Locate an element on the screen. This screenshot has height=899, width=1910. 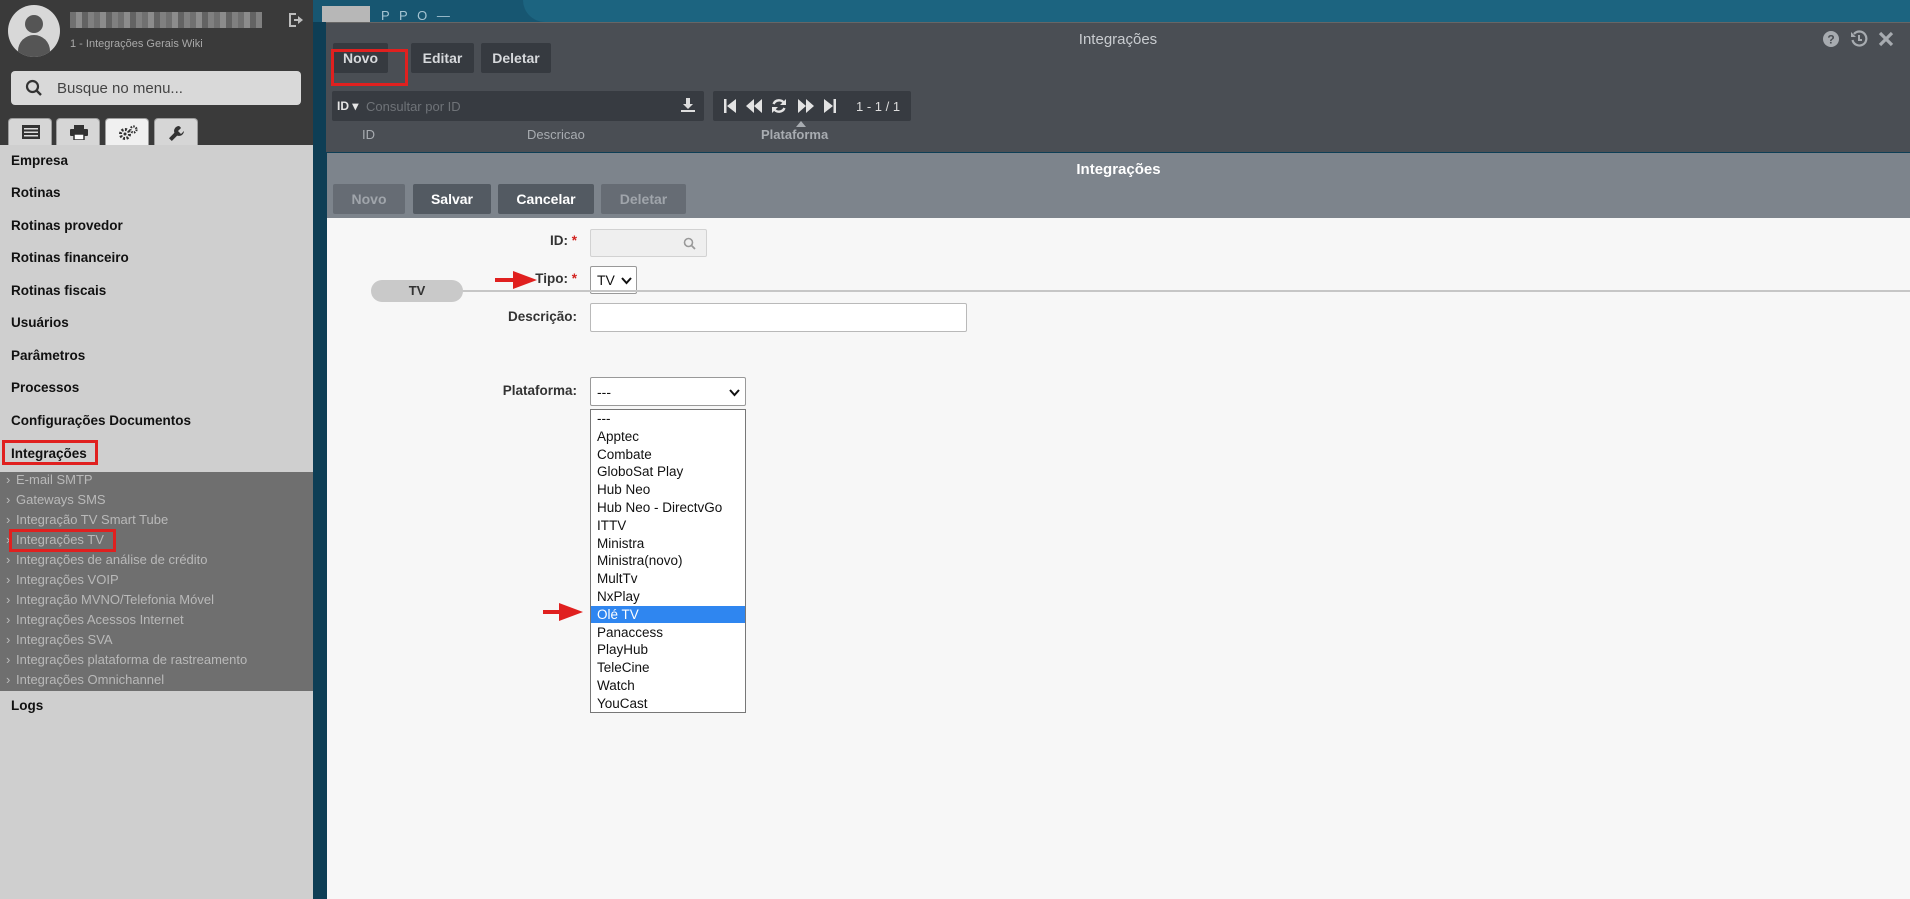
menu-parametros: Parâmetros is located at coordinates (48, 355).